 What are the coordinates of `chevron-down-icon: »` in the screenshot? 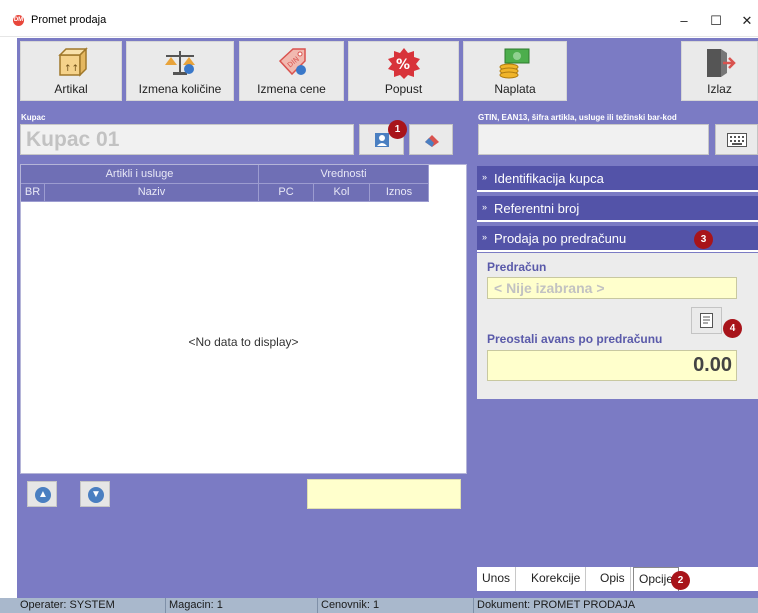 It's located at (485, 237).